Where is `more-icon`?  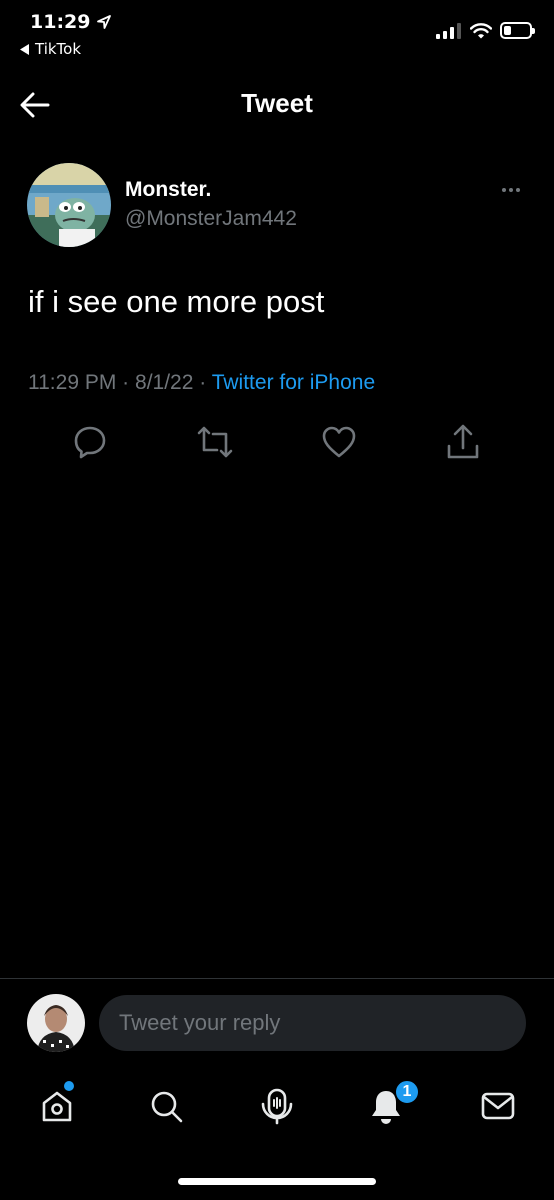
more-icon is located at coordinates (511, 190).